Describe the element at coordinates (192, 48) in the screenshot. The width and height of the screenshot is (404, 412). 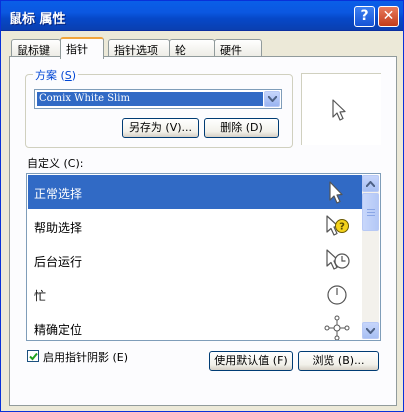
I see `tab-wheel: 轮` at that location.